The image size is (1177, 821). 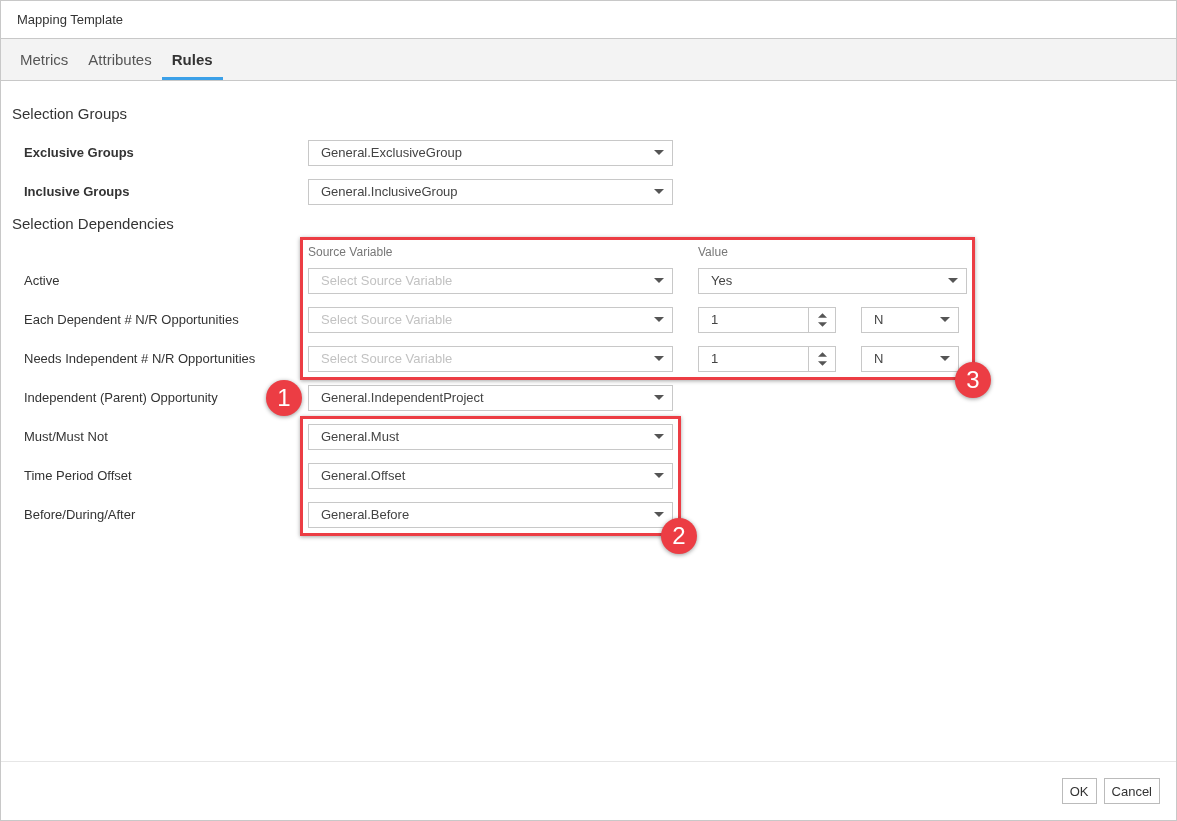 What do you see at coordinates (490, 475) in the screenshot?
I see `dropdown: General.Offset` at bounding box center [490, 475].